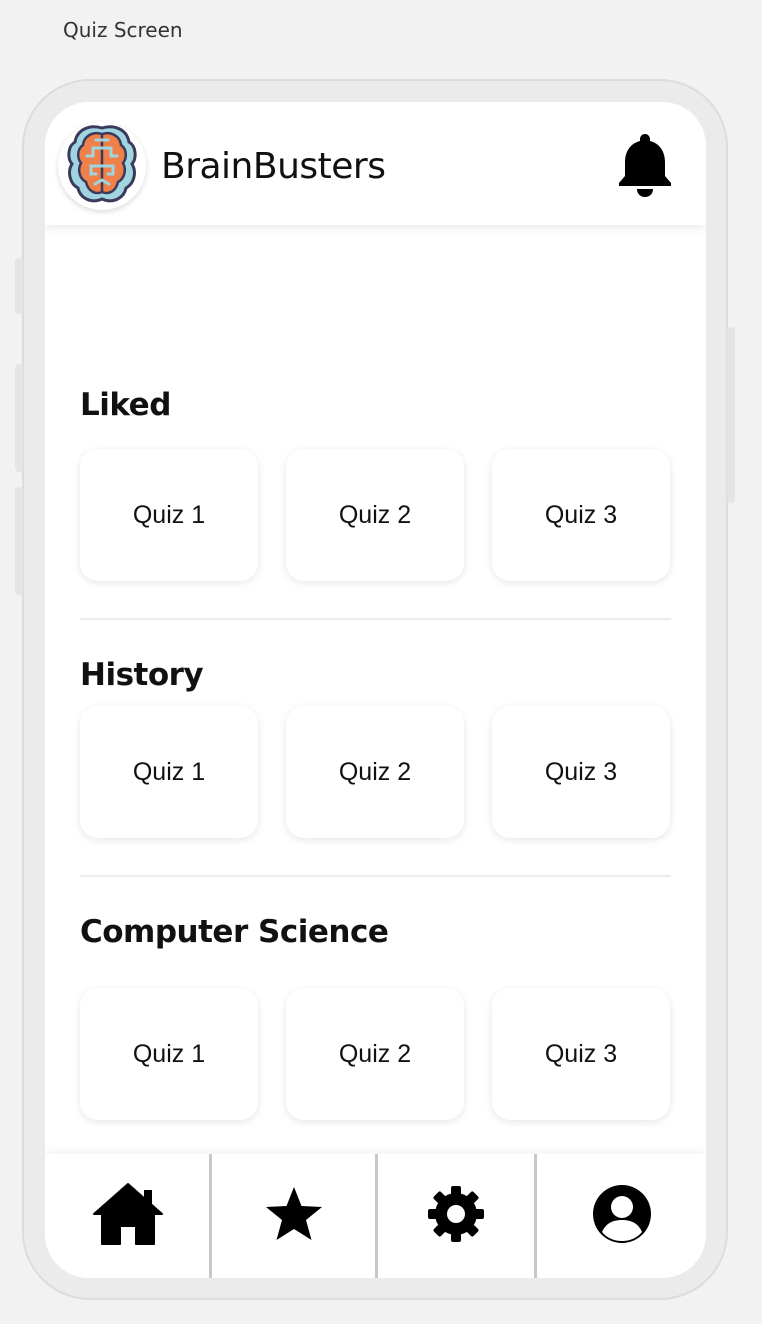 The width and height of the screenshot is (762, 1324). I want to click on section-title-computer-science: Computer Science, so click(234, 932).